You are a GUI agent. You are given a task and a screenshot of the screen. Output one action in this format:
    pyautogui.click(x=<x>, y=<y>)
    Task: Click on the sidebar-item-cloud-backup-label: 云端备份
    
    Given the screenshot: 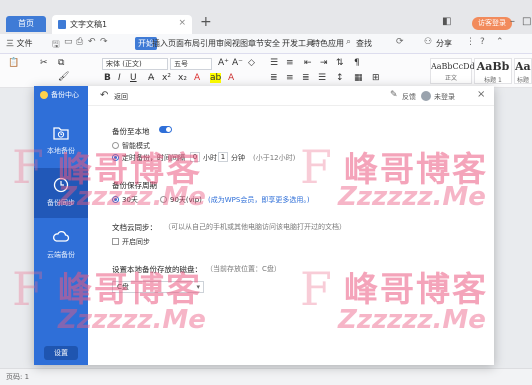 What is the action you would take?
    pyautogui.click(x=61, y=255)
    